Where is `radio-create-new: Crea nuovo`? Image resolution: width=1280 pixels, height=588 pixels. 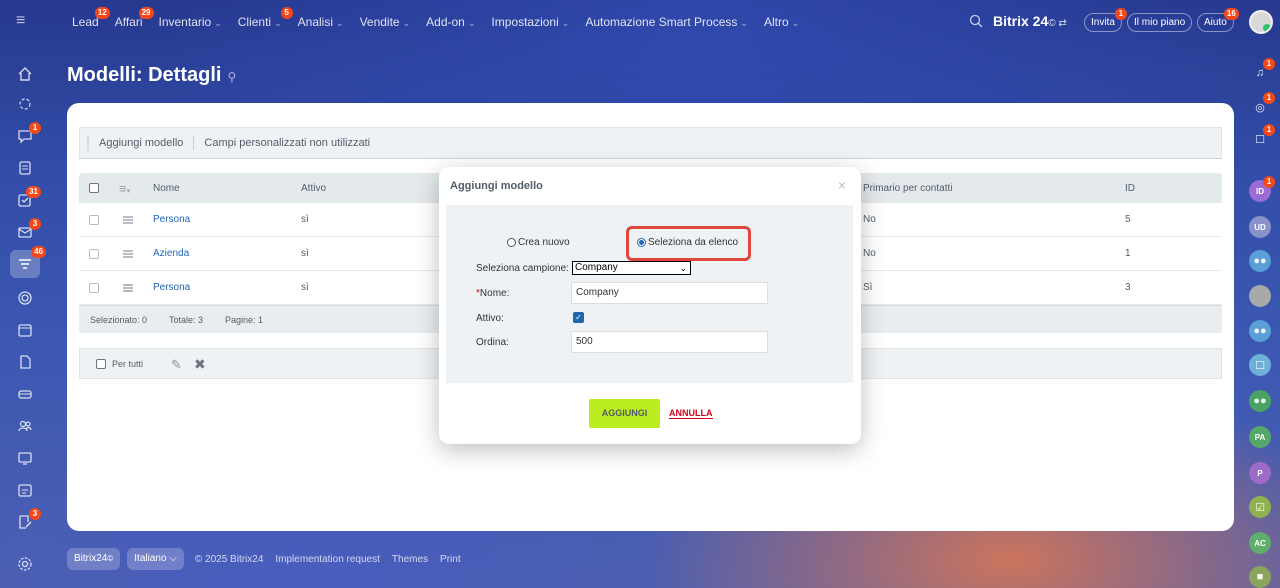
radio-create-new: Crea nuovo is located at coordinates (538, 242).